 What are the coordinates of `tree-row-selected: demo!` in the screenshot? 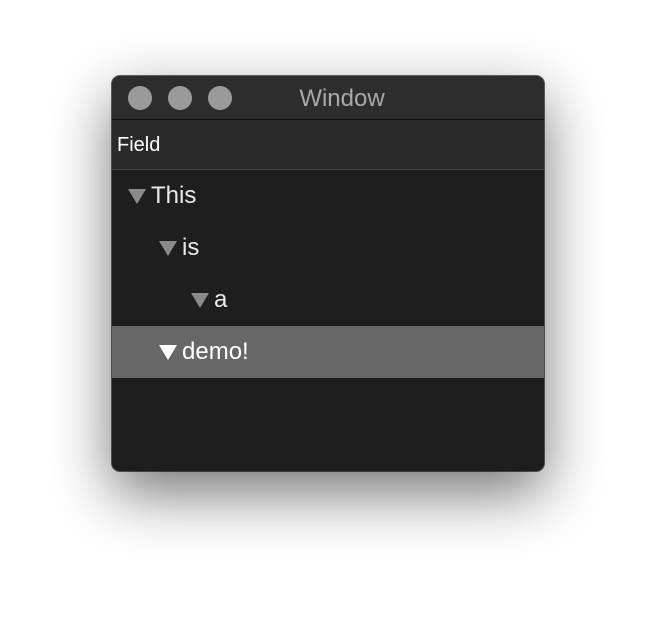 It's located at (328, 352).